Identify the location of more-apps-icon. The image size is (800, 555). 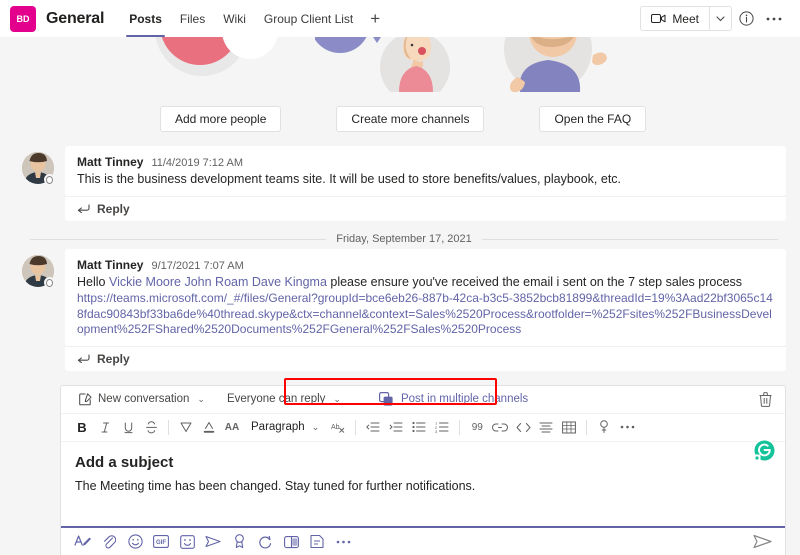
(343, 542).